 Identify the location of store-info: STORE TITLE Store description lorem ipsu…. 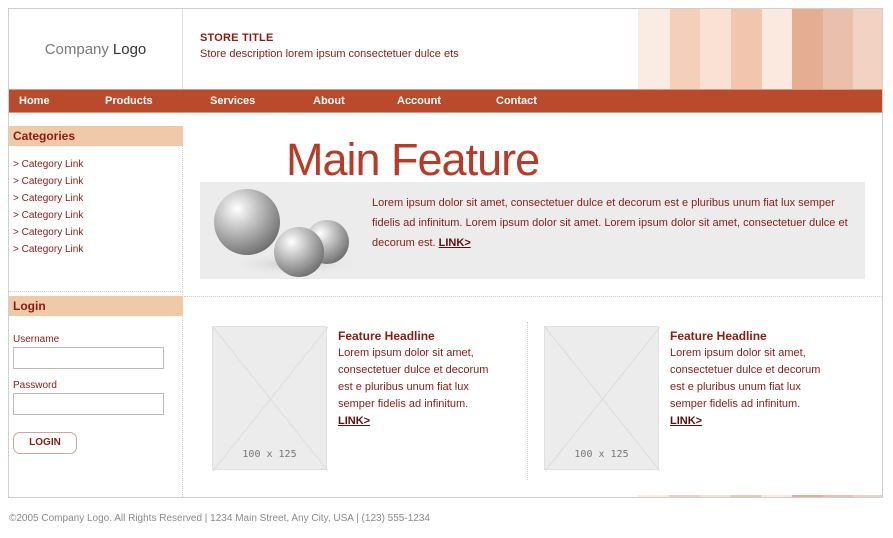
(329, 46).